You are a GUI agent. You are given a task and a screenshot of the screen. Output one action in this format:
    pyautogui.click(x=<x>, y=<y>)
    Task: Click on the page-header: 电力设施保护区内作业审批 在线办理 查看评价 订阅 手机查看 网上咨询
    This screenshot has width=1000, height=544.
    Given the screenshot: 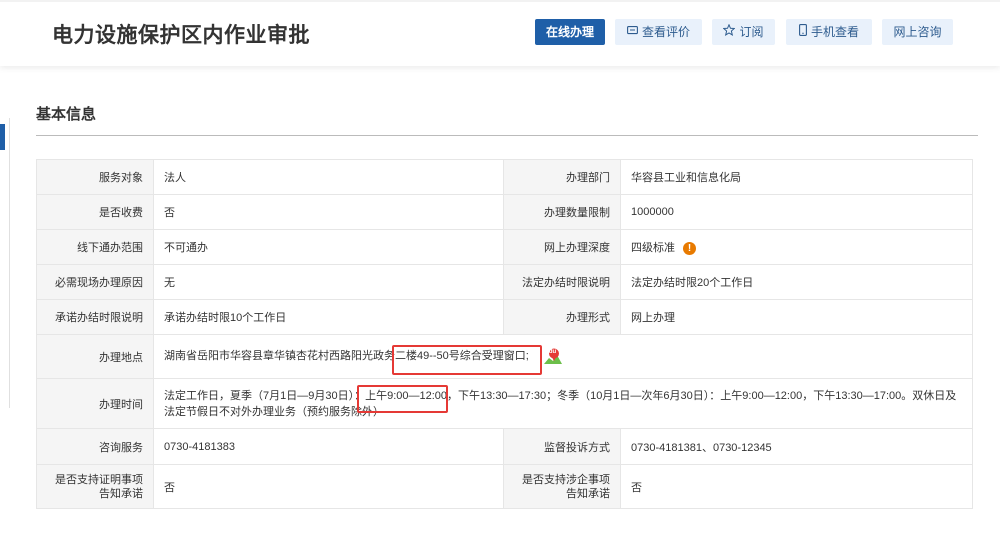 What is the action you would take?
    pyautogui.click(x=500, y=33)
    